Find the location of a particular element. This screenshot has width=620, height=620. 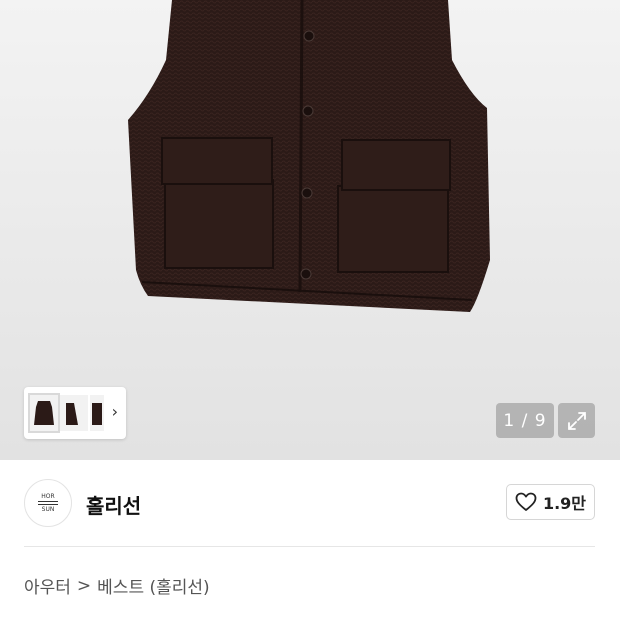

expand-icon is located at coordinates (576, 420).